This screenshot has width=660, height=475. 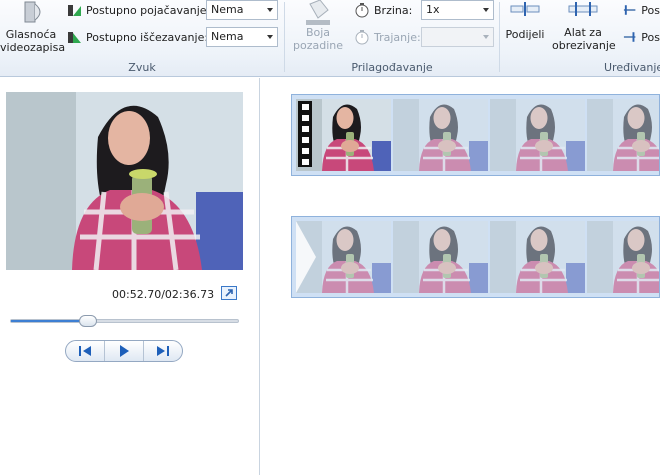 What do you see at coordinates (583, 32) in the screenshot?
I see `trim-tool-label-1: Alat za` at bounding box center [583, 32].